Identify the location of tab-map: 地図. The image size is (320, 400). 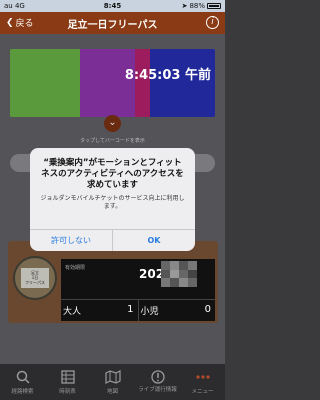
(112, 382).